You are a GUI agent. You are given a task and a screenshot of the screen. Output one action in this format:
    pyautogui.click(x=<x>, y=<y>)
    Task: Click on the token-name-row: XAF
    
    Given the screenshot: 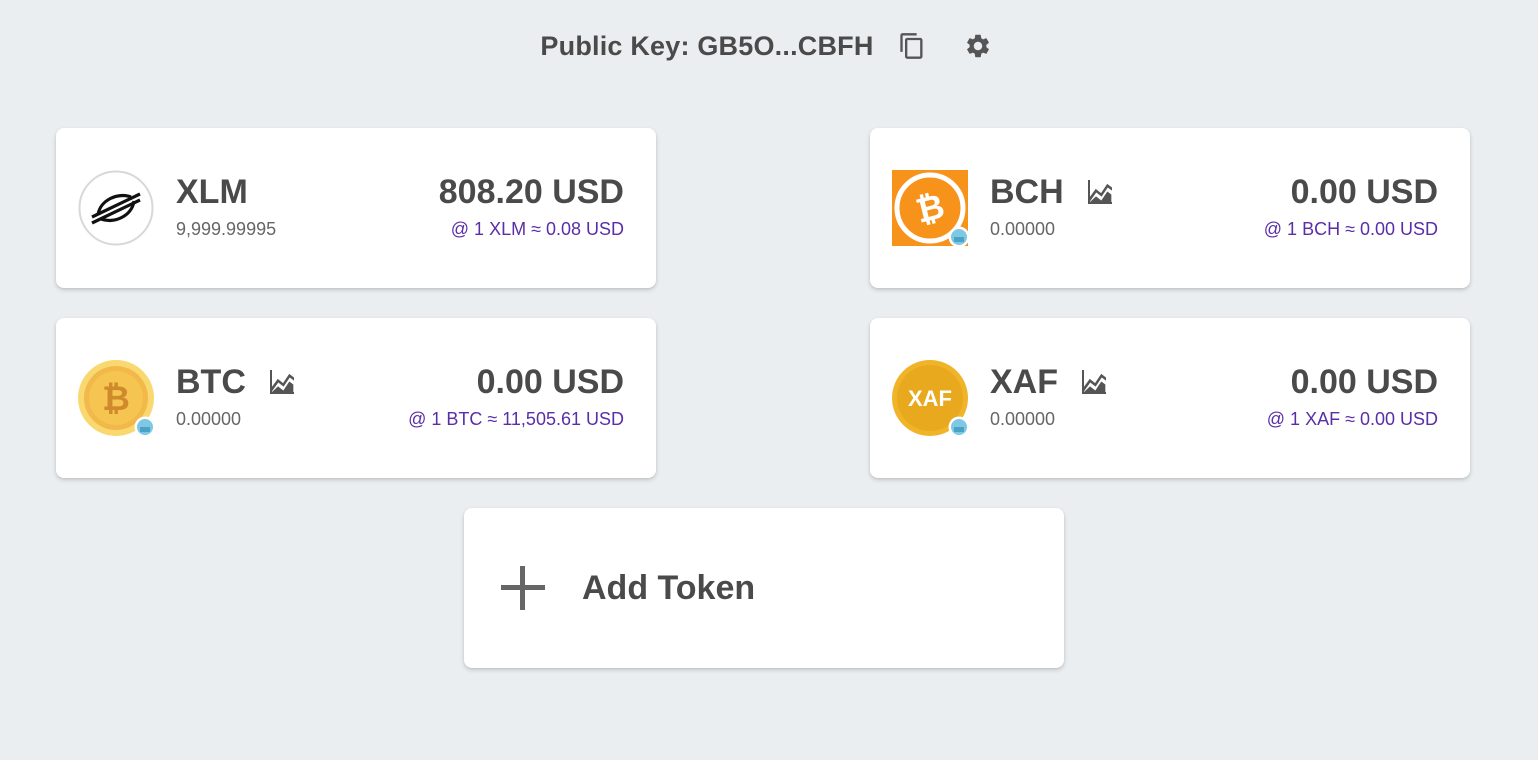 What is the action you would take?
    pyautogui.click(x=1050, y=382)
    